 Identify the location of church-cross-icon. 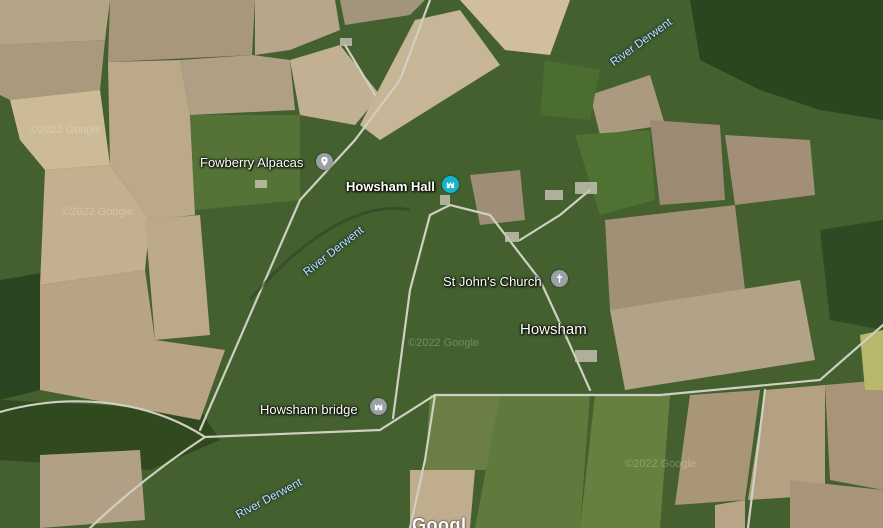
(559, 278).